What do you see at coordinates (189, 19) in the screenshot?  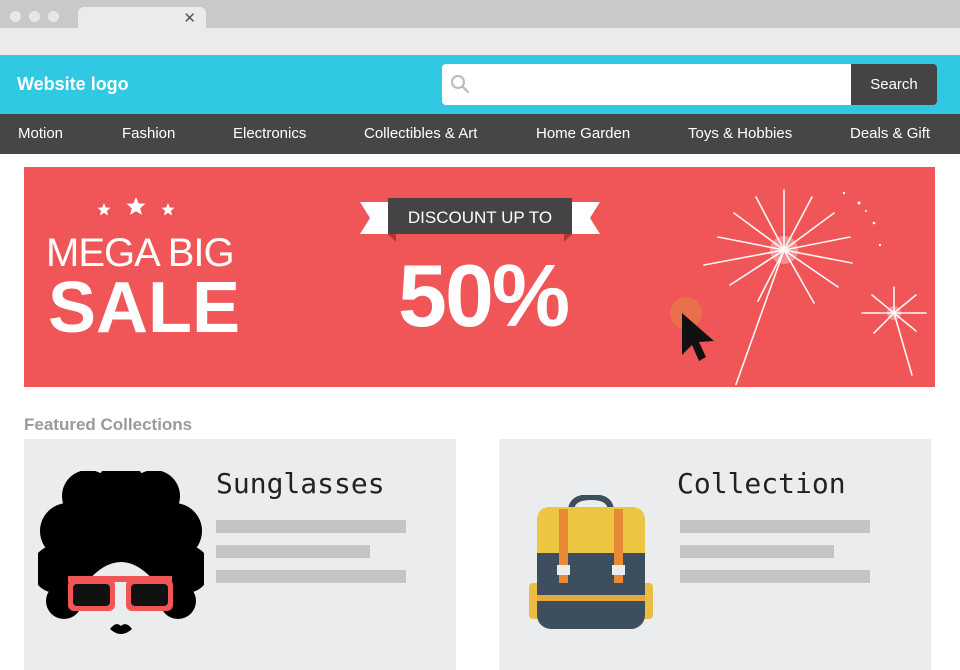 I see `tab-close-icon: ✕` at bounding box center [189, 19].